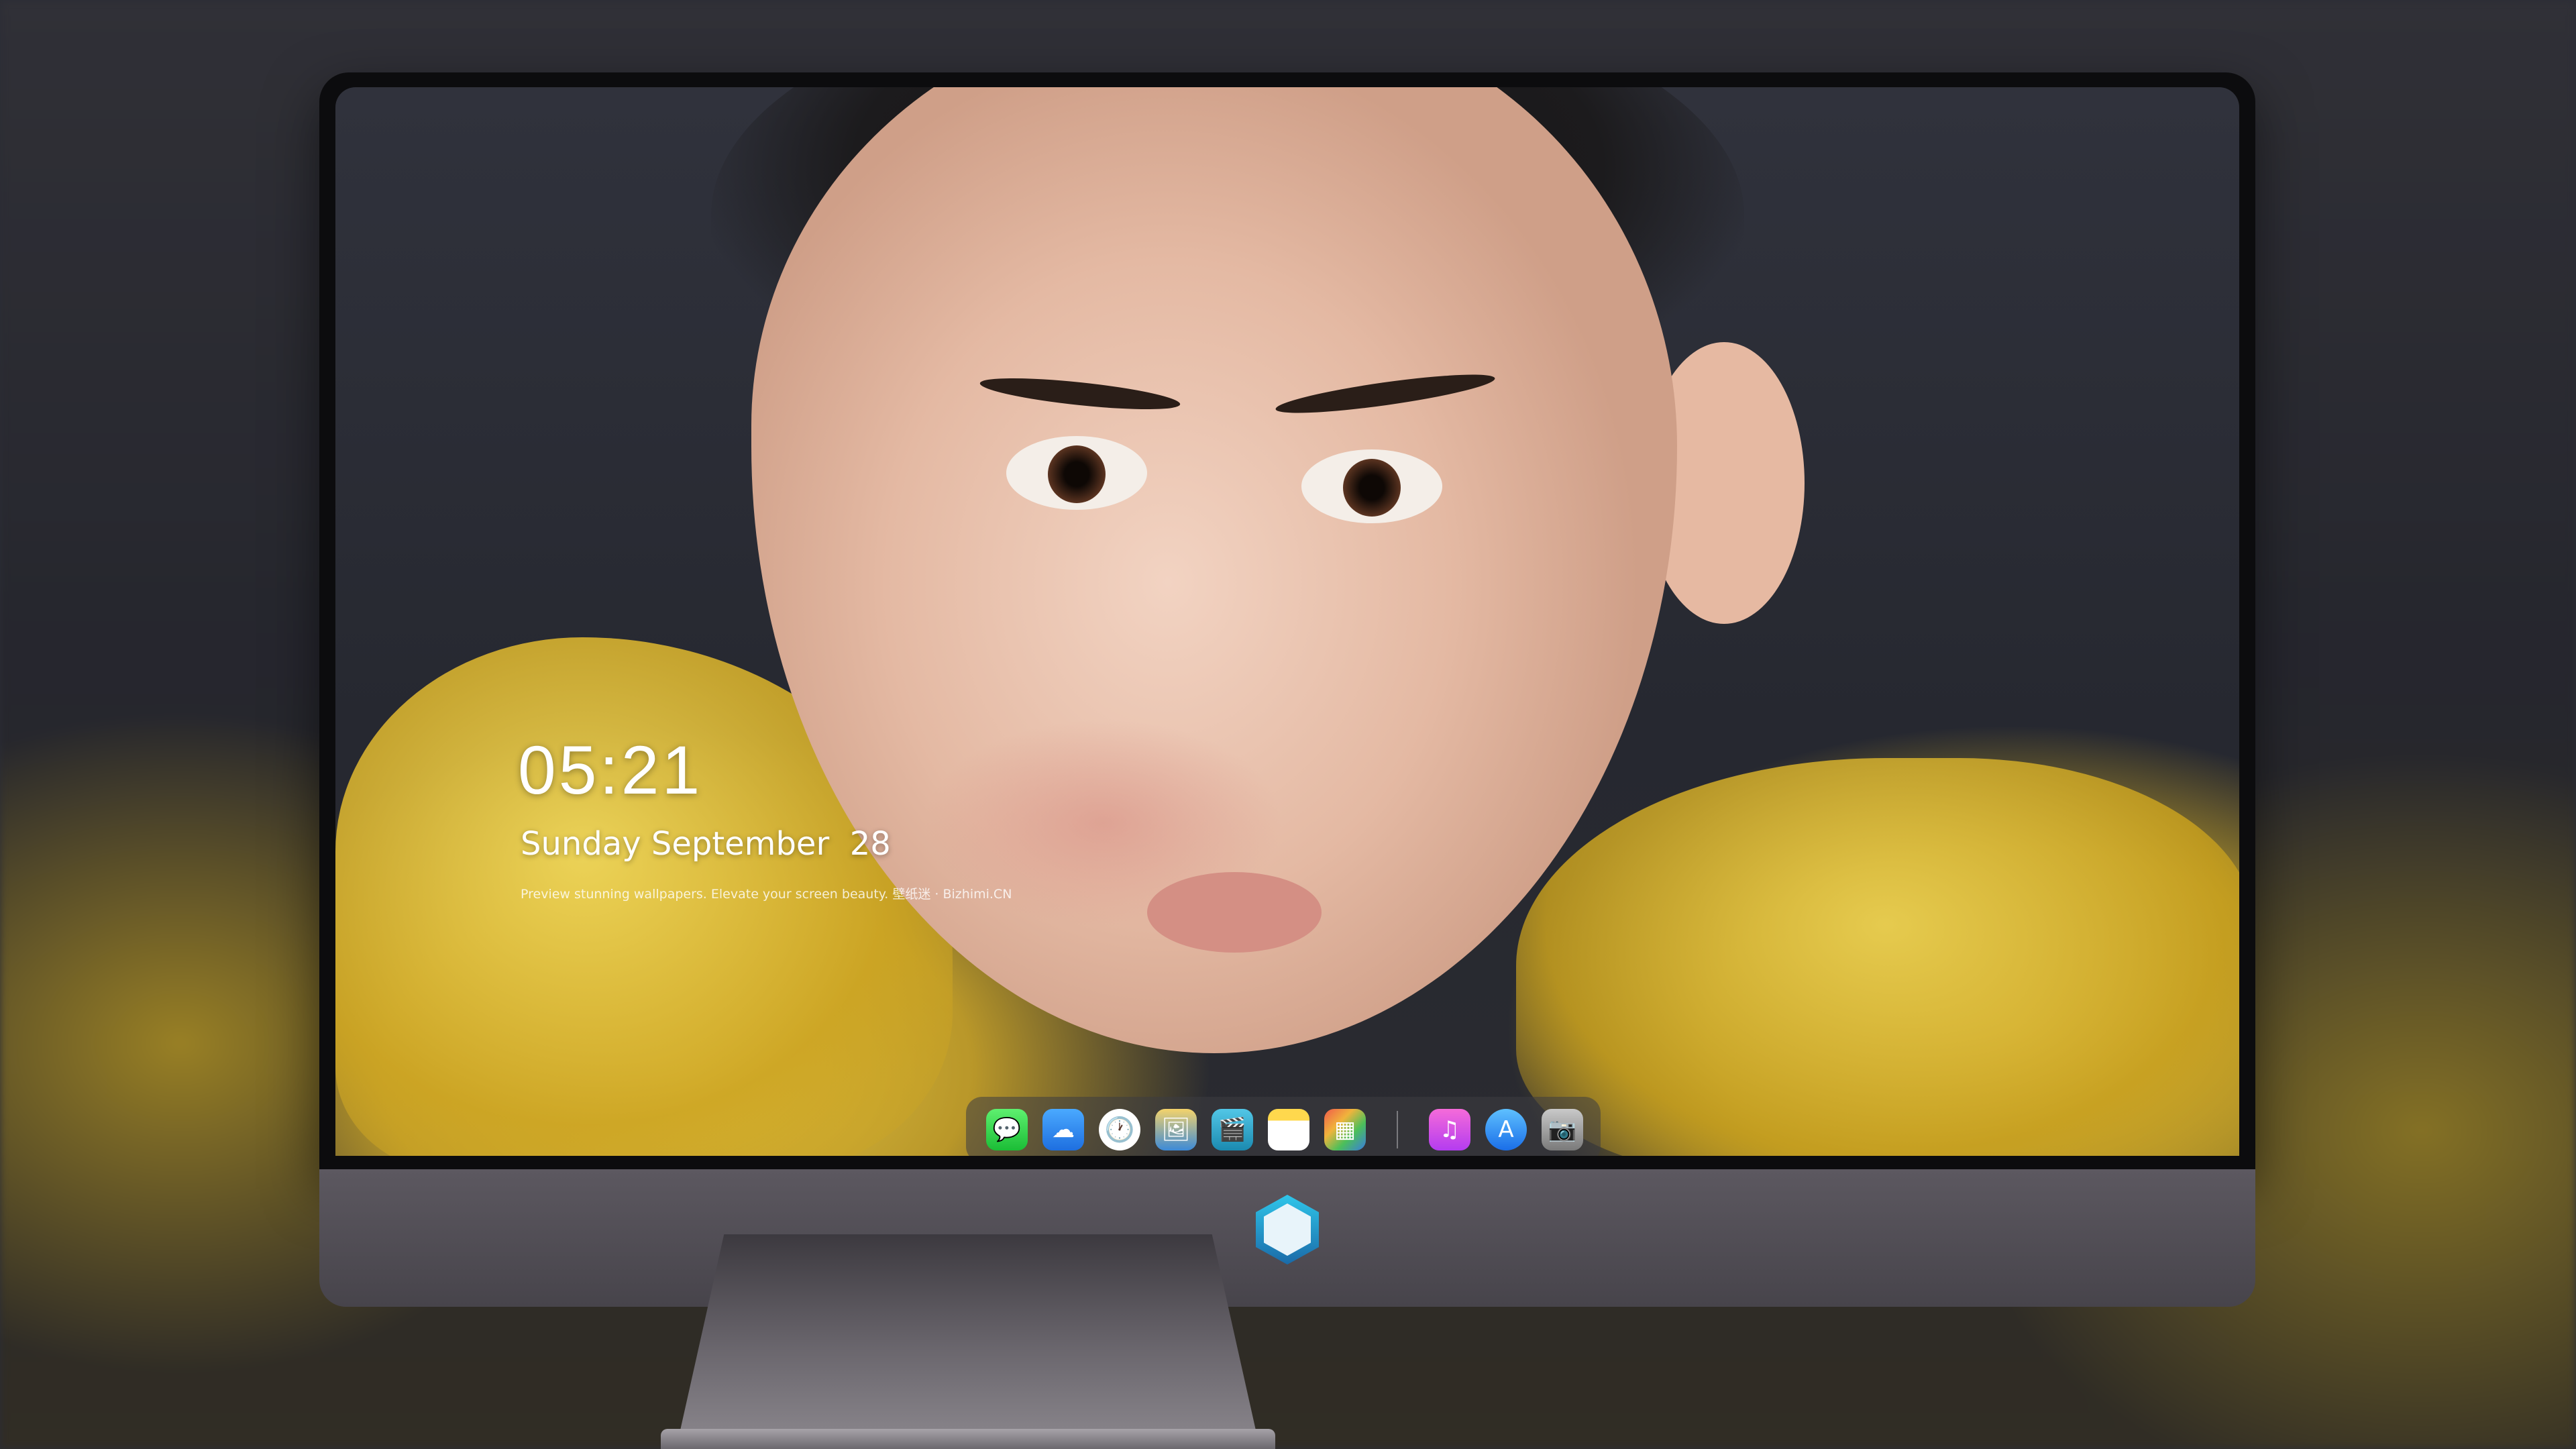 The image size is (2576, 1449). I want to click on monitor-stand-base, so click(968, 1439).